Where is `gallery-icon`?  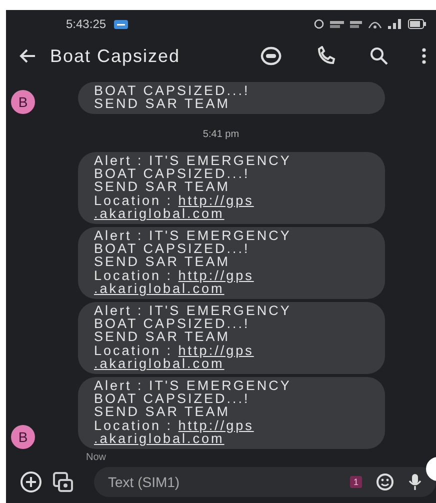
gallery-icon is located at coordinates (63, 482).